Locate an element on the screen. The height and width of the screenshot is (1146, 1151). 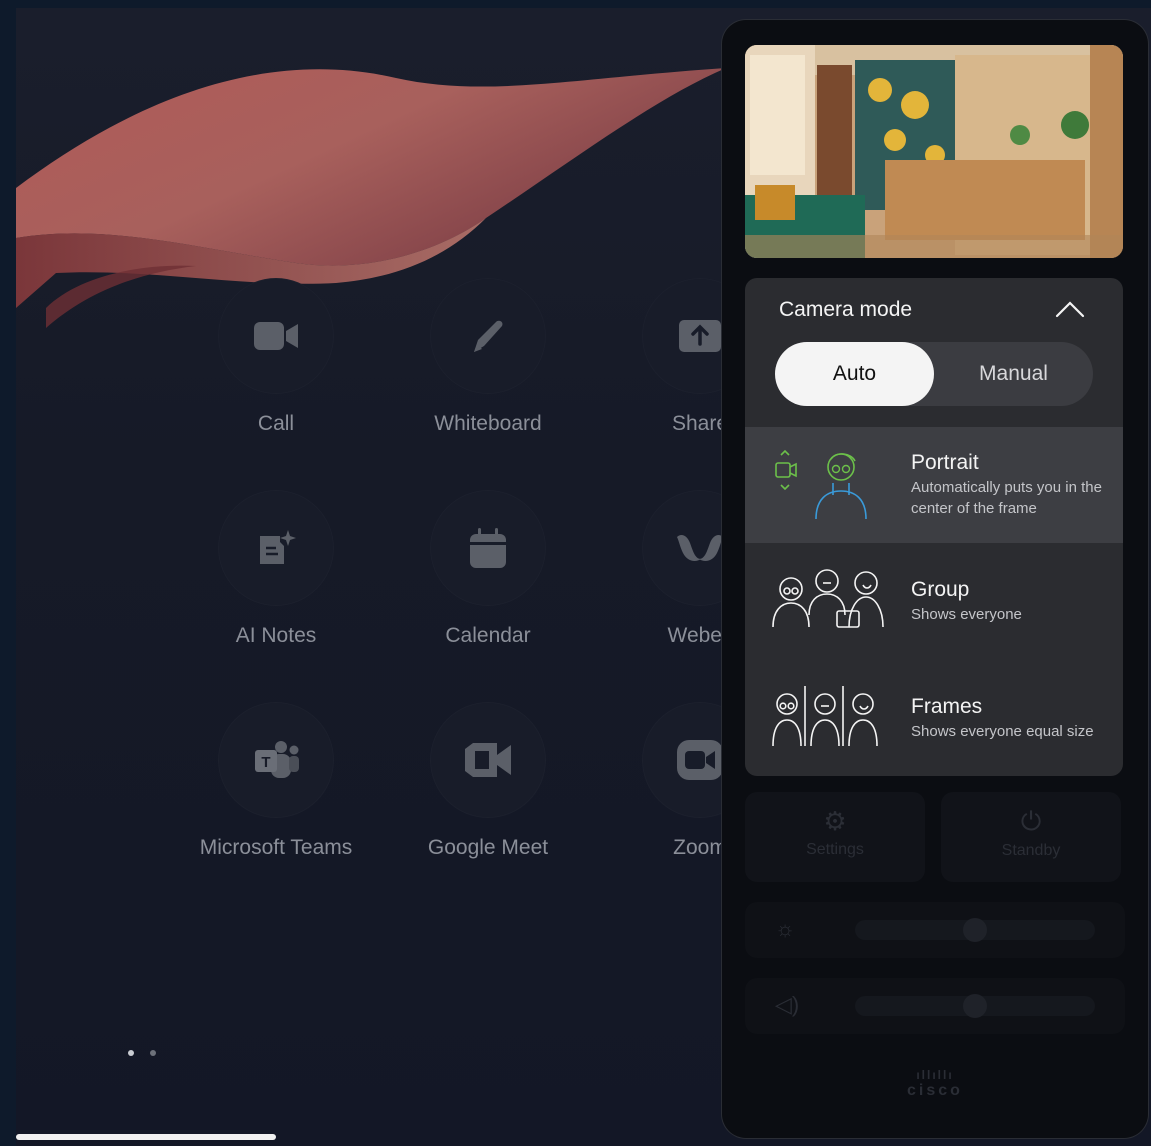
mode-group: Group Shows everyone is located at coordinates (934, 601).